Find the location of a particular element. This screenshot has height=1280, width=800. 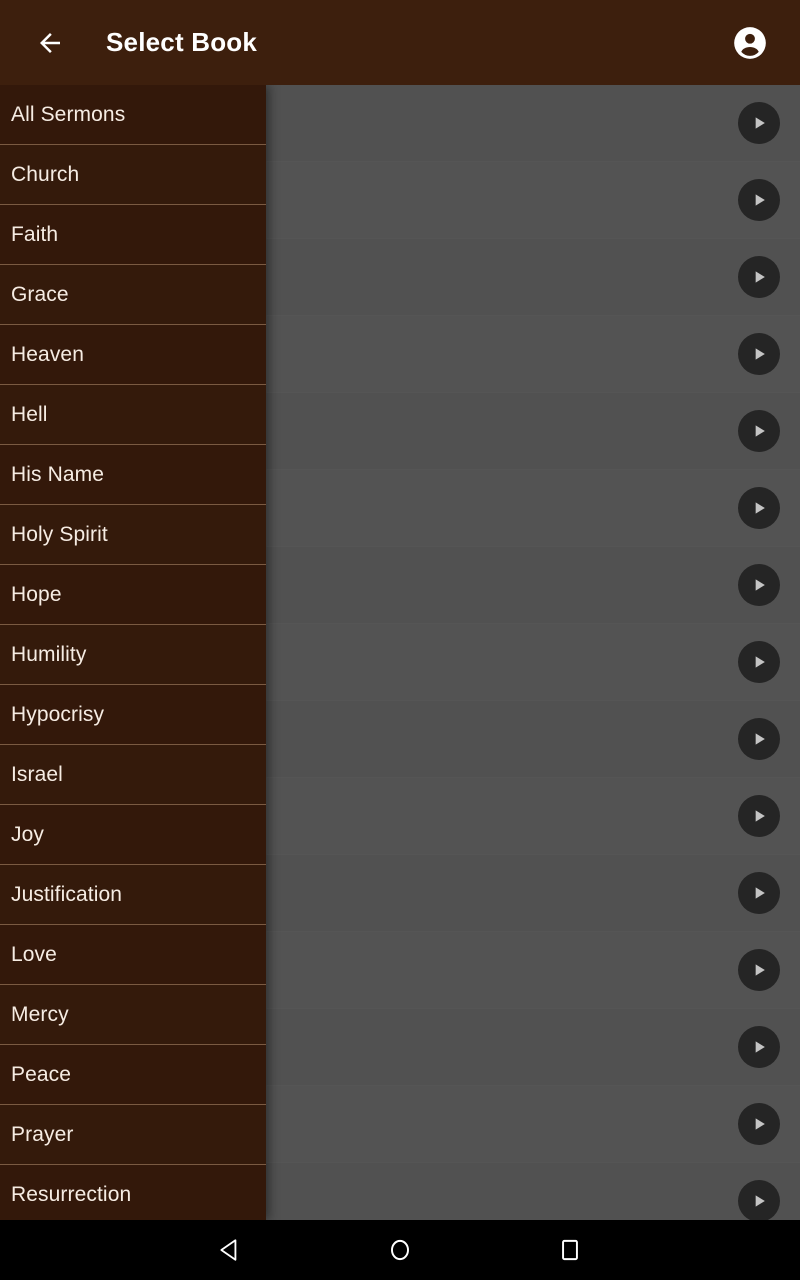

back-arrow-icon is located at coordinates (50, 43).